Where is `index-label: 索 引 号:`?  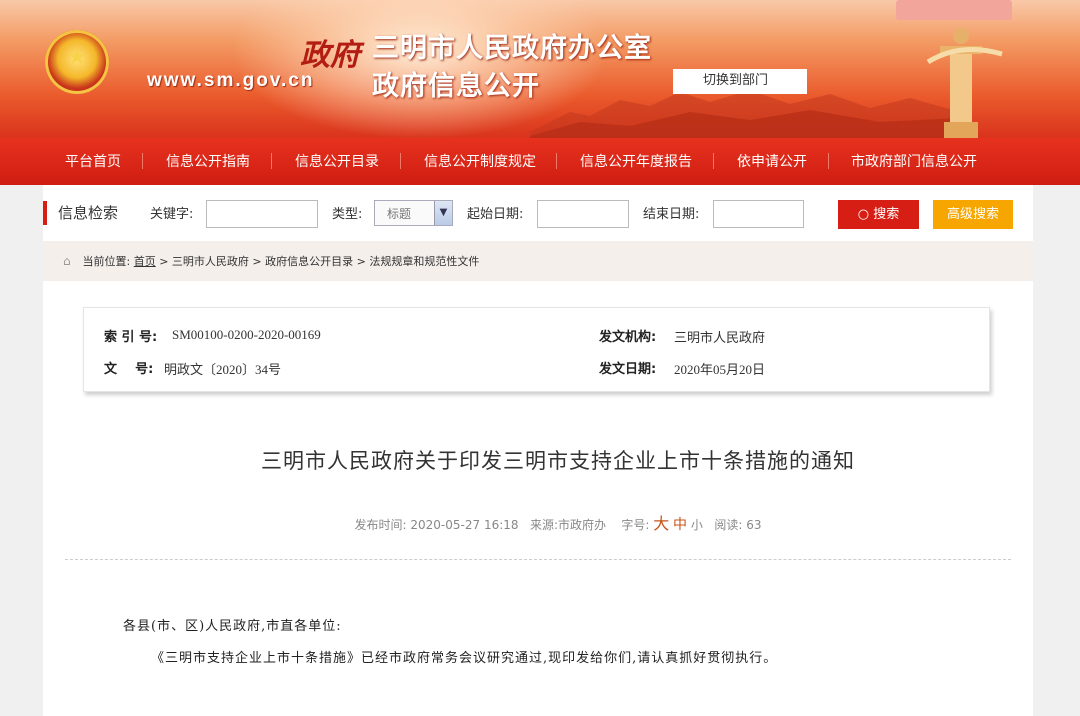 index-label: 索 引 号: is located at coordinates (131, 337).